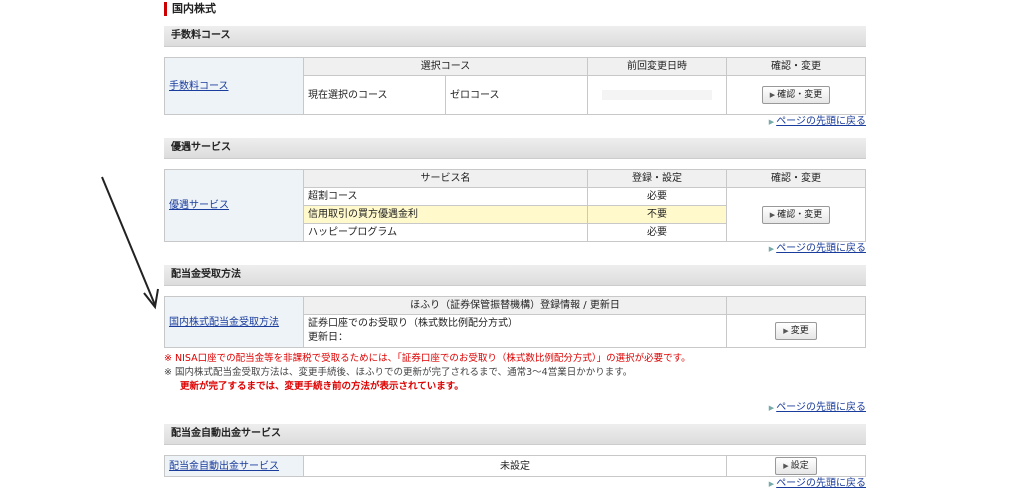  What do you see at coordinates (322, 386) in the screenshot?
I see `update-warning: 更新が完了するまでは、変更手続き前の方法が表示されています。` at bounding box center [322, 386].